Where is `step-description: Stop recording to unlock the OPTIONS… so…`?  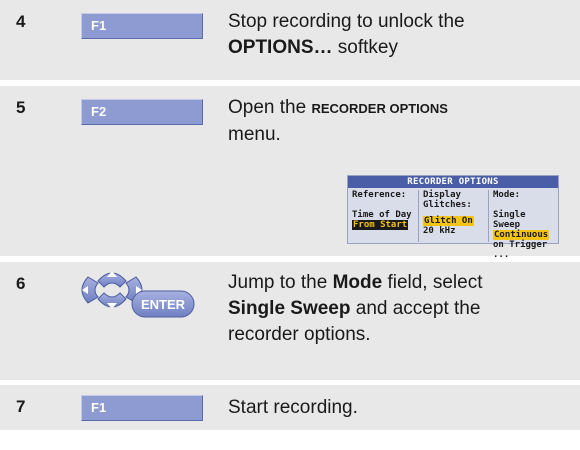 step-description: Stop recording to unlock the OPTIONS… so… is located at coordinates (346, 34).